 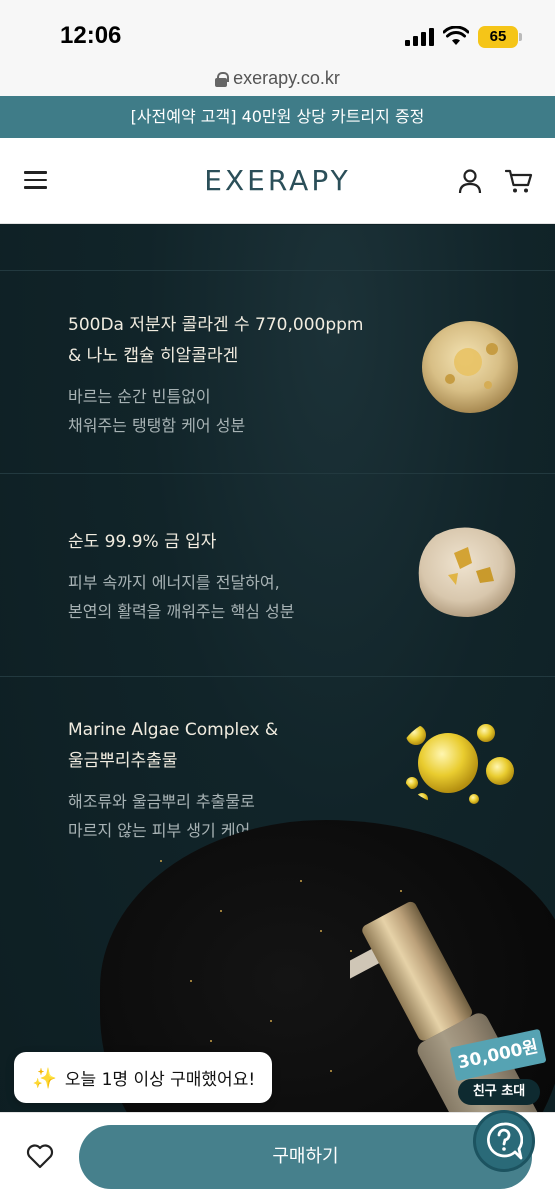 I want to click on chat-support-button, so click(x=504, y=1141).